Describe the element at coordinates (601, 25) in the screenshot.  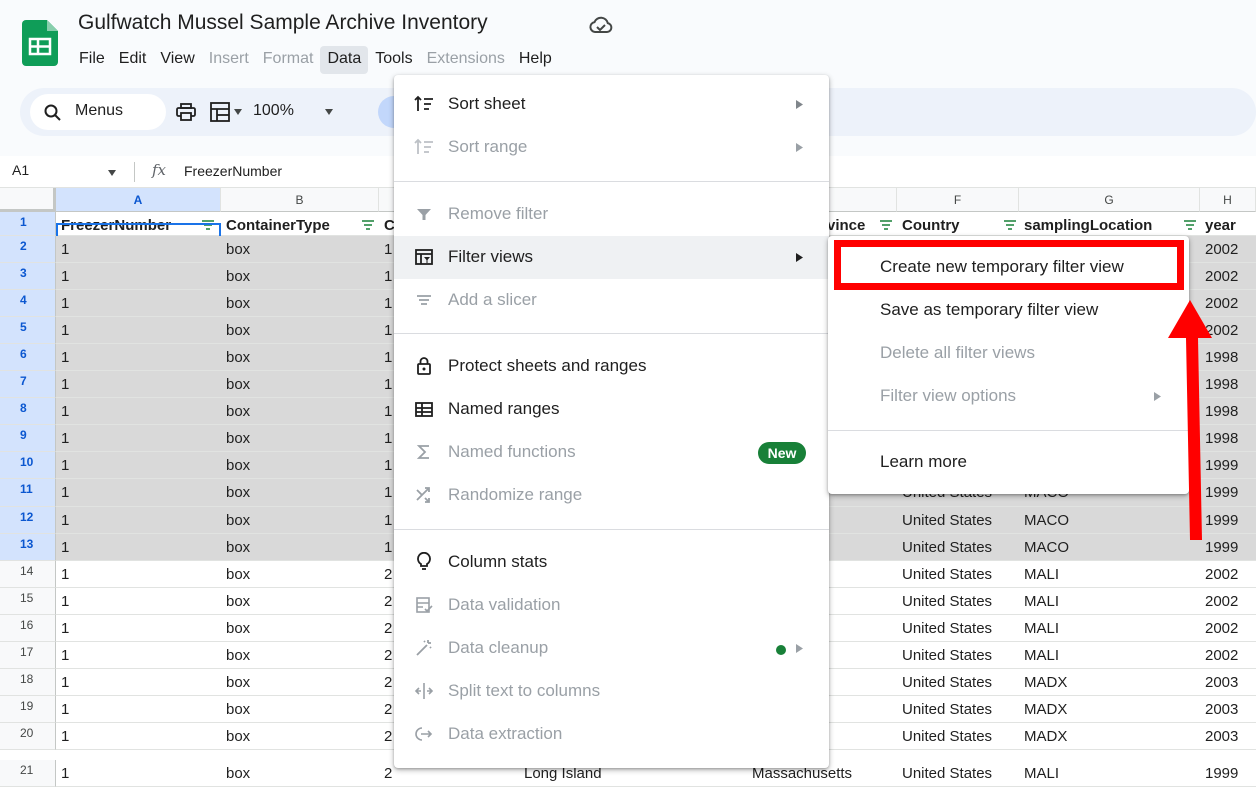
I see `cloud-saved-icon` at that location.